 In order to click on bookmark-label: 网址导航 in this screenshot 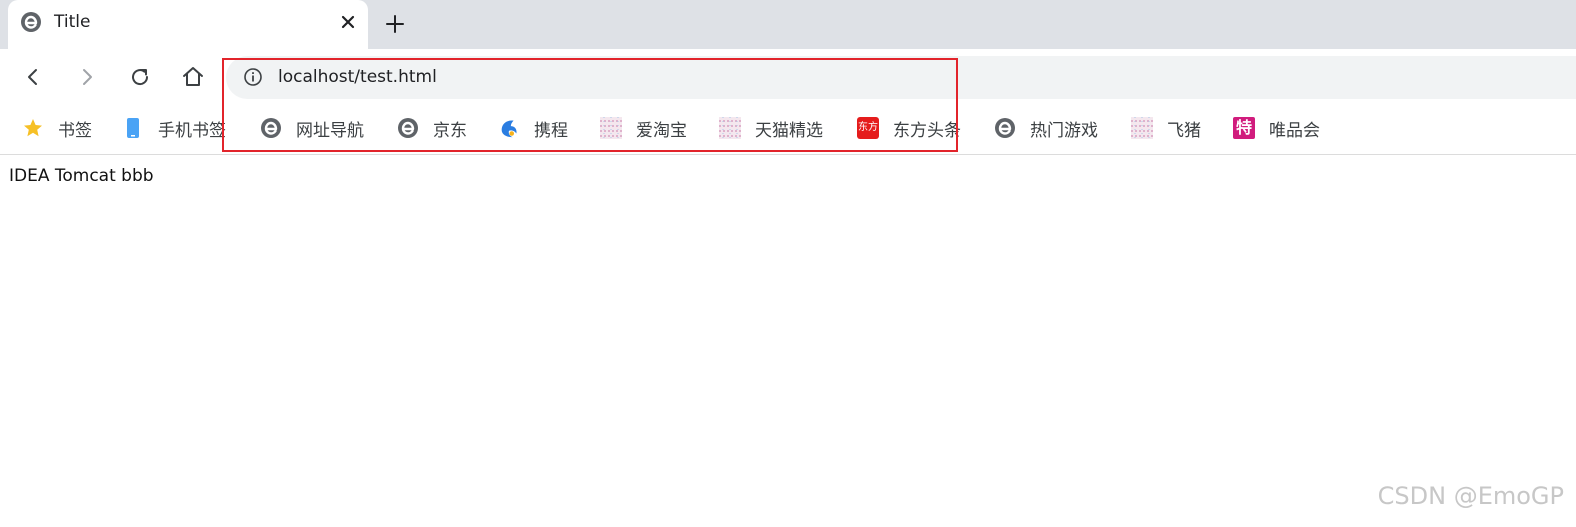, I will do `click(330, 130)`.